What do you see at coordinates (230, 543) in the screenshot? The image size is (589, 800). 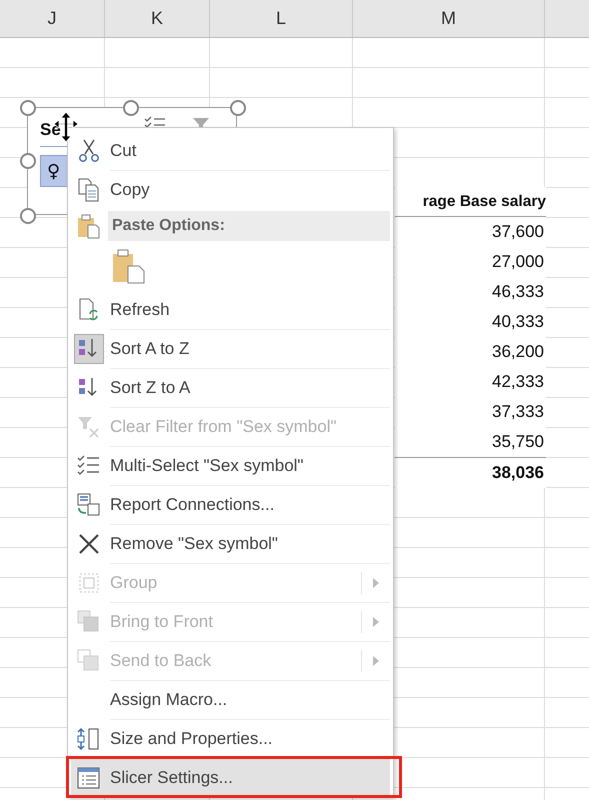 I see `menu-item: Remove "Sex symbol"` at bounding box center [230, 543].